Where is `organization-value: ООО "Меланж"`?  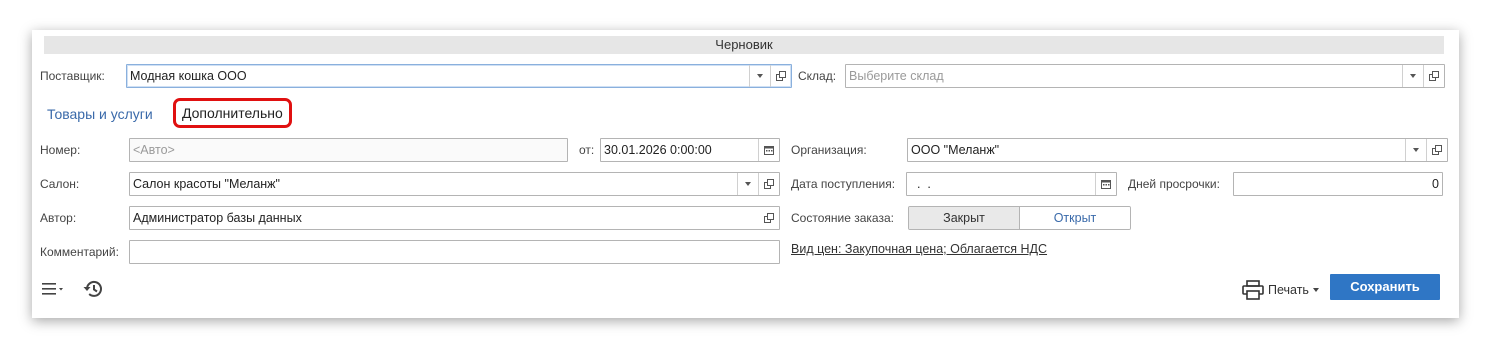 organization-value: ООО "Меланж" is located at coordinates (955, 150).